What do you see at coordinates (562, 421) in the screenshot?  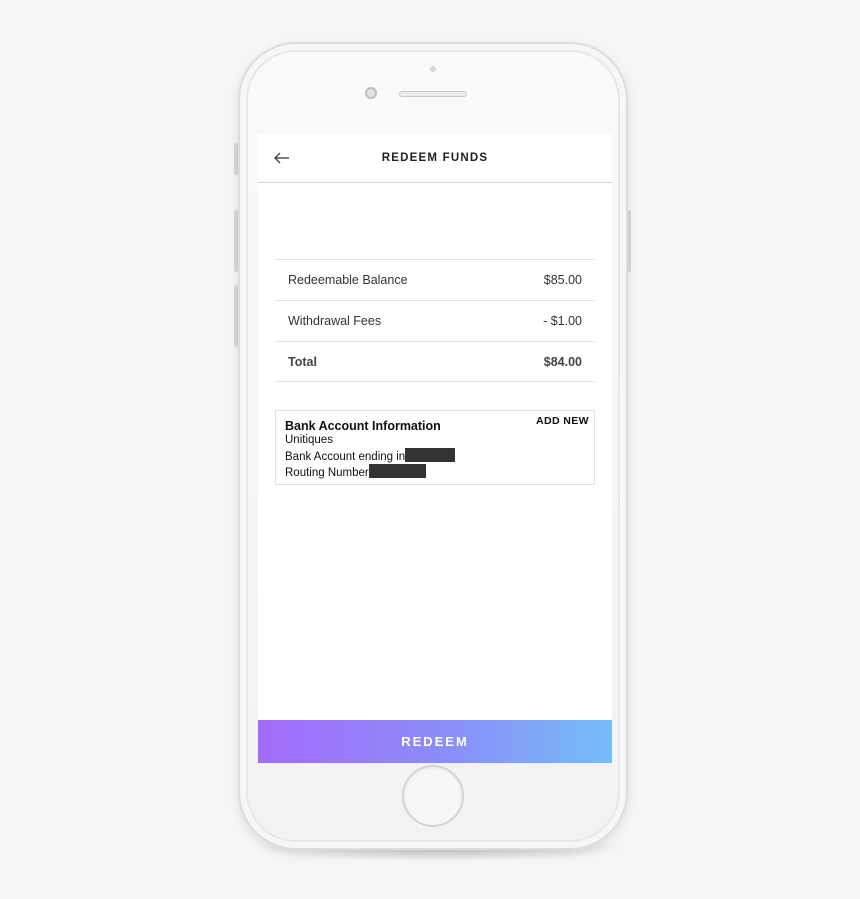 I see `add-new-button: ADD NEW` at bounding box center [562, 421].